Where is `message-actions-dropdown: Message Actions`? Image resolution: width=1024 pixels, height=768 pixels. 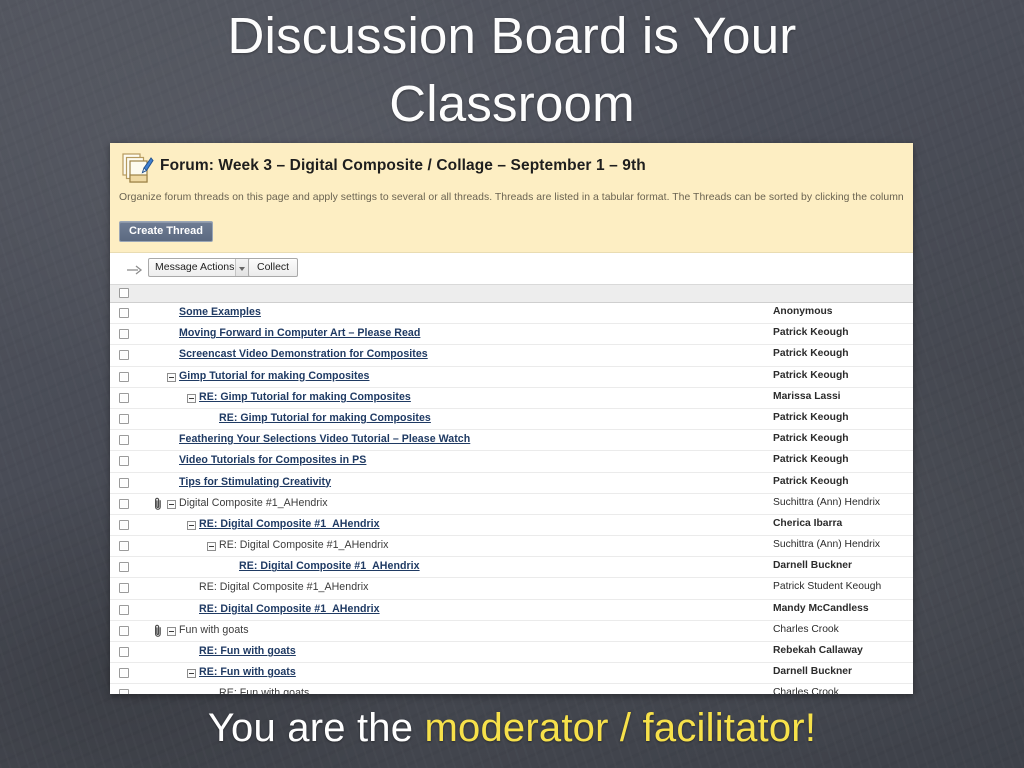 message-actions-dropdown: Message Actions is located at coordinates (201, 267).